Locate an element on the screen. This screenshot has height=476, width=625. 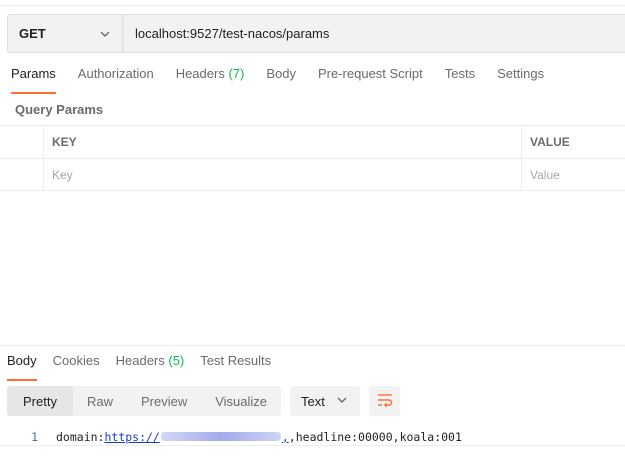
value-column-header: VALUE is located at coordinates (550, 142).